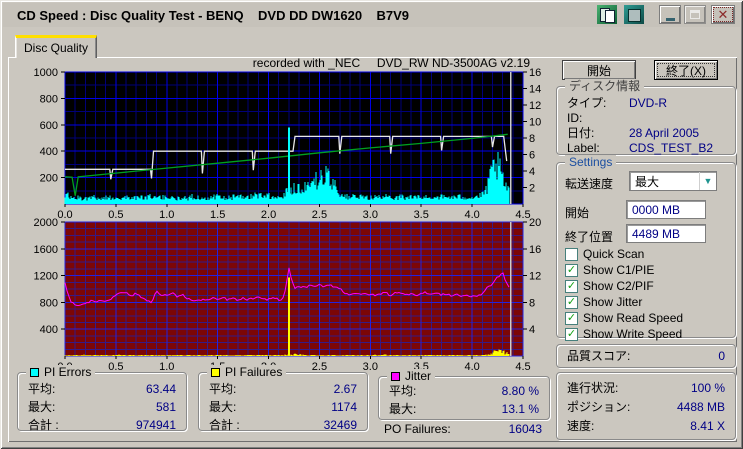  What do you see at coordinates (619, 270) in the screenshot?
I see `checkbox-label: Show C1/PIE` at bounding box center [619, 270].